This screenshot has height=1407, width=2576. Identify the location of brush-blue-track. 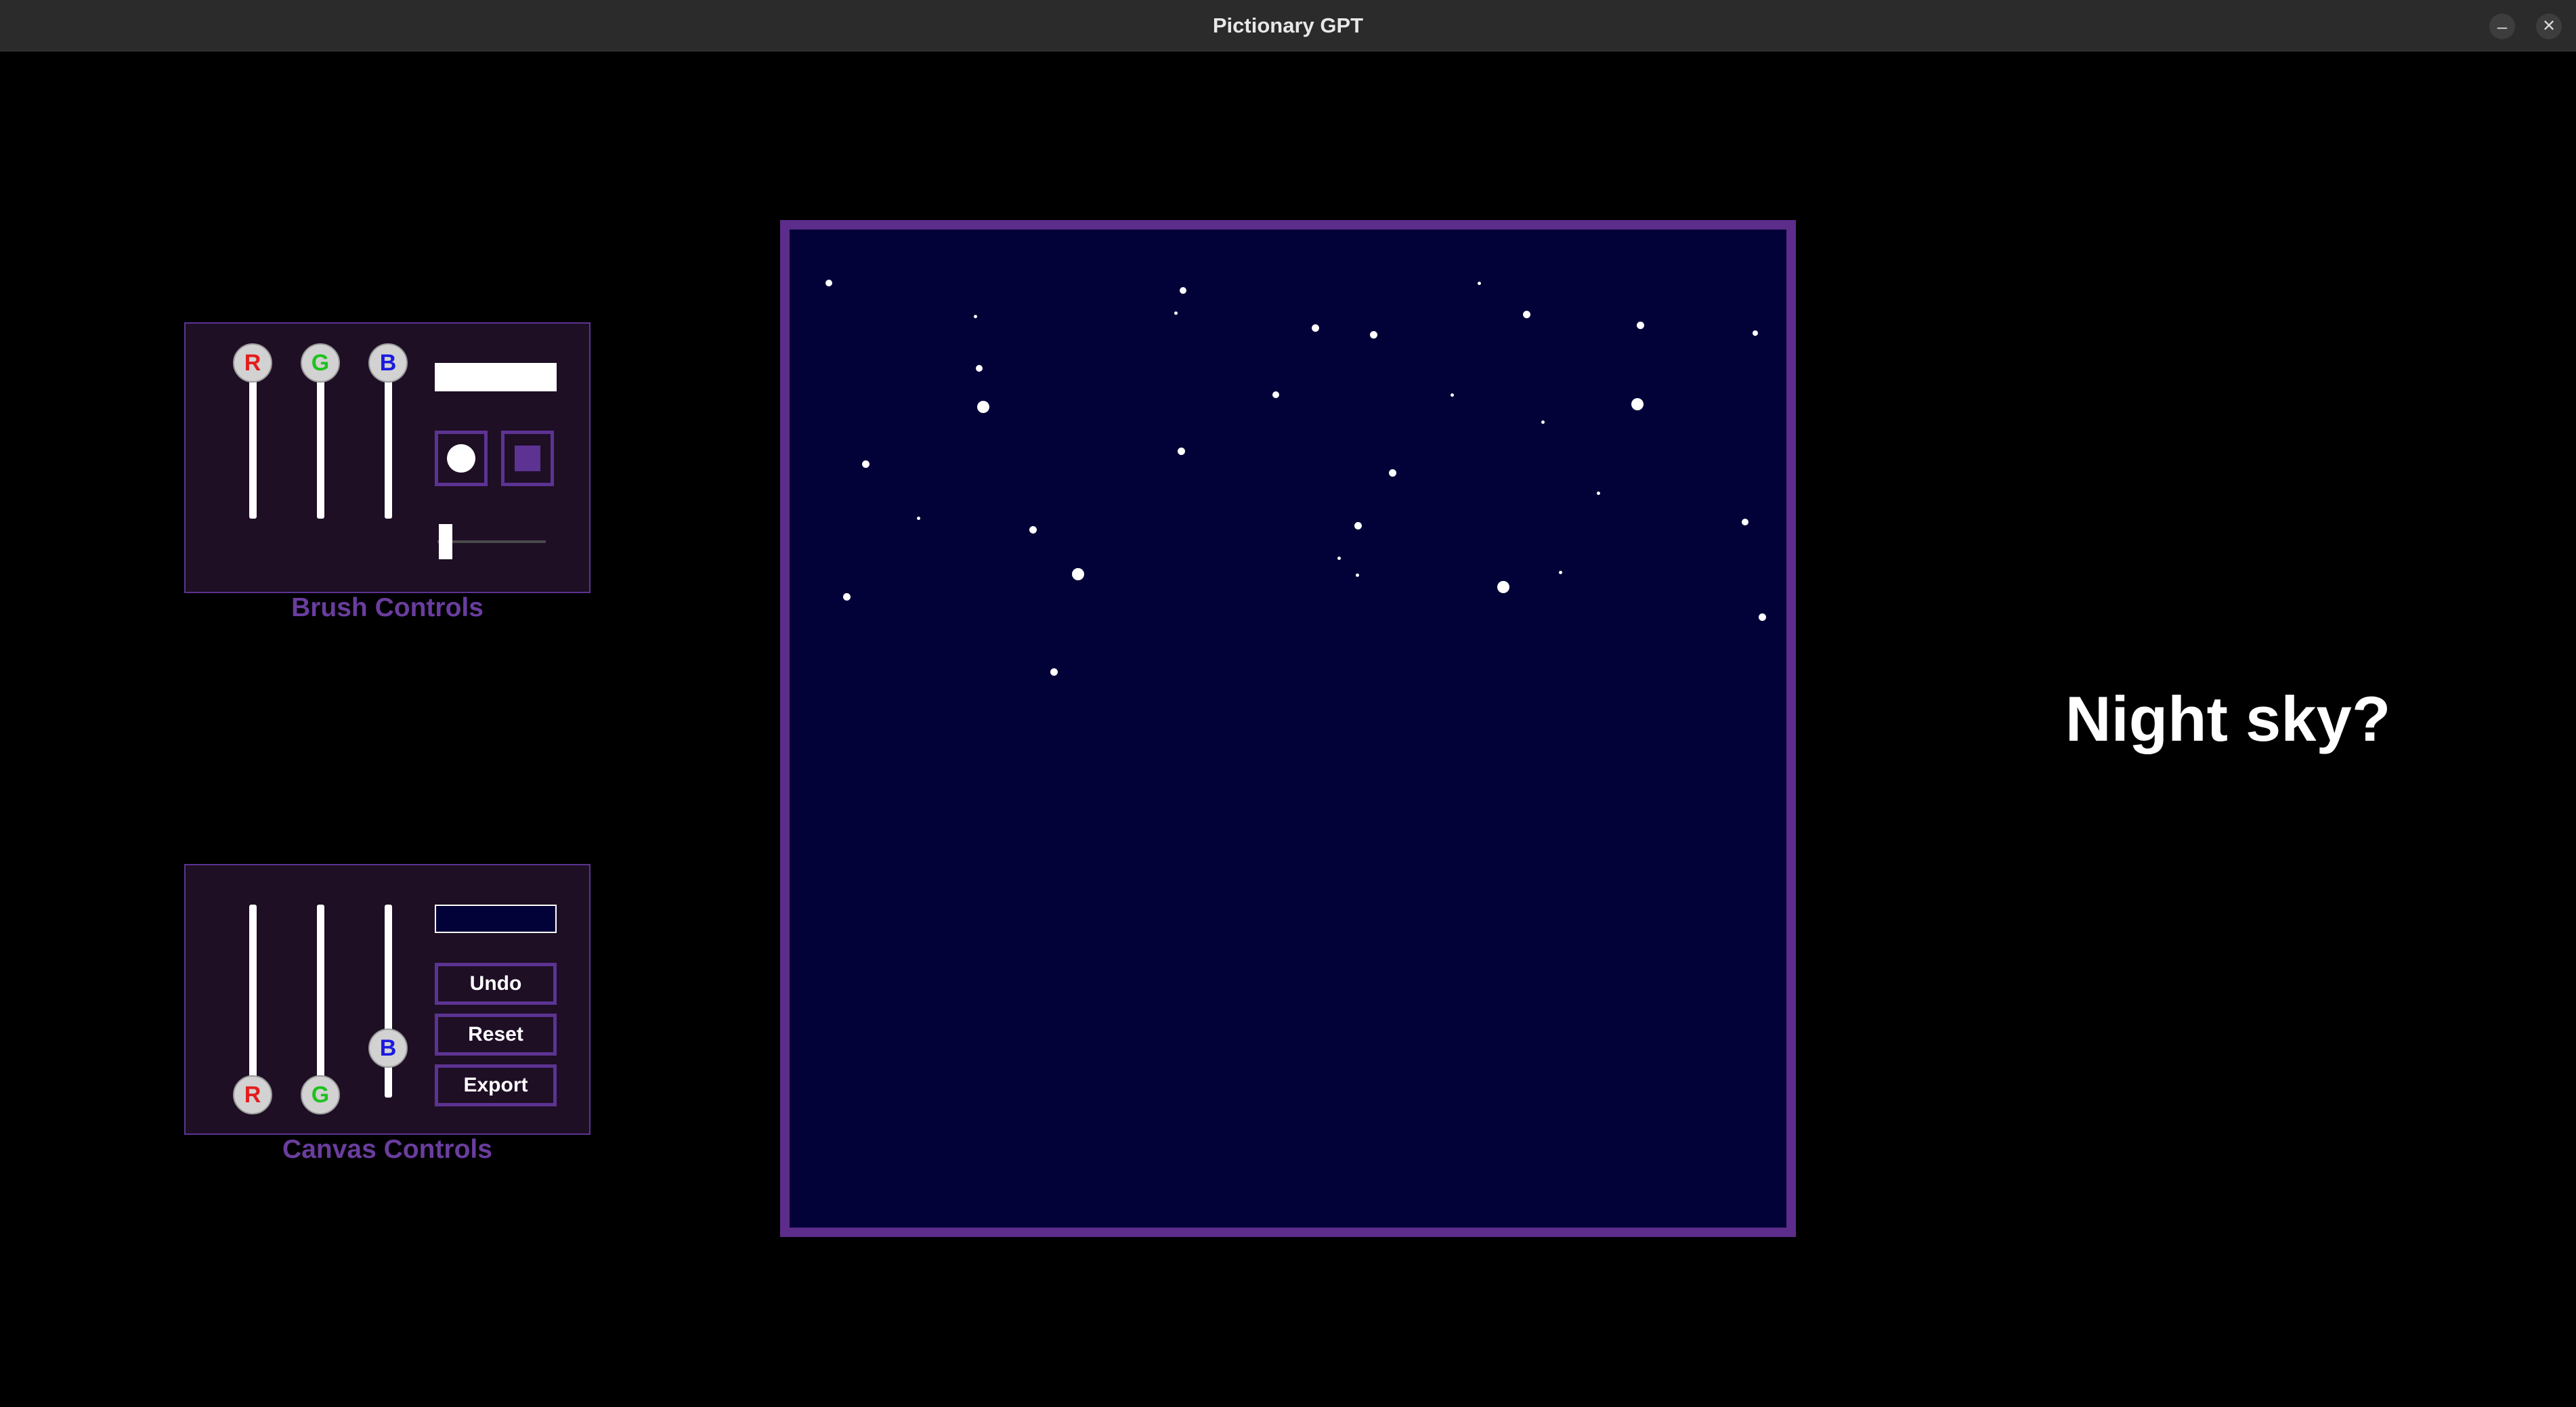
(388, 441).